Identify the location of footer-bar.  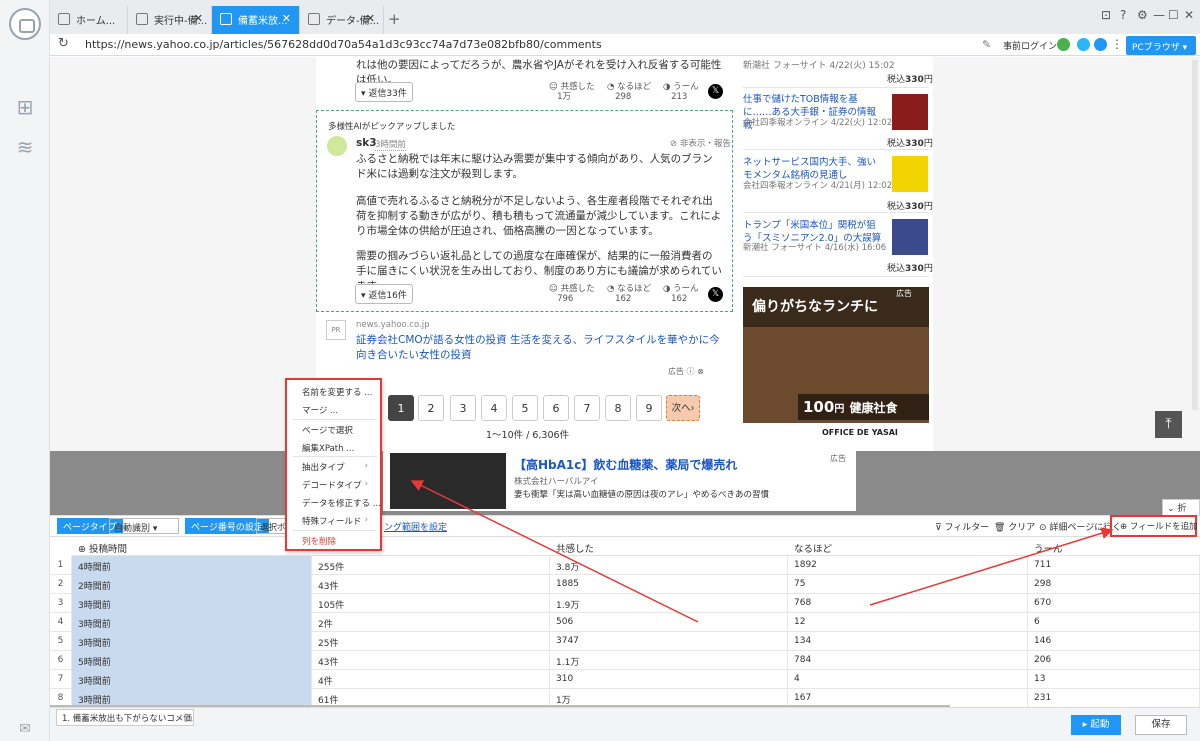
(625, 724).